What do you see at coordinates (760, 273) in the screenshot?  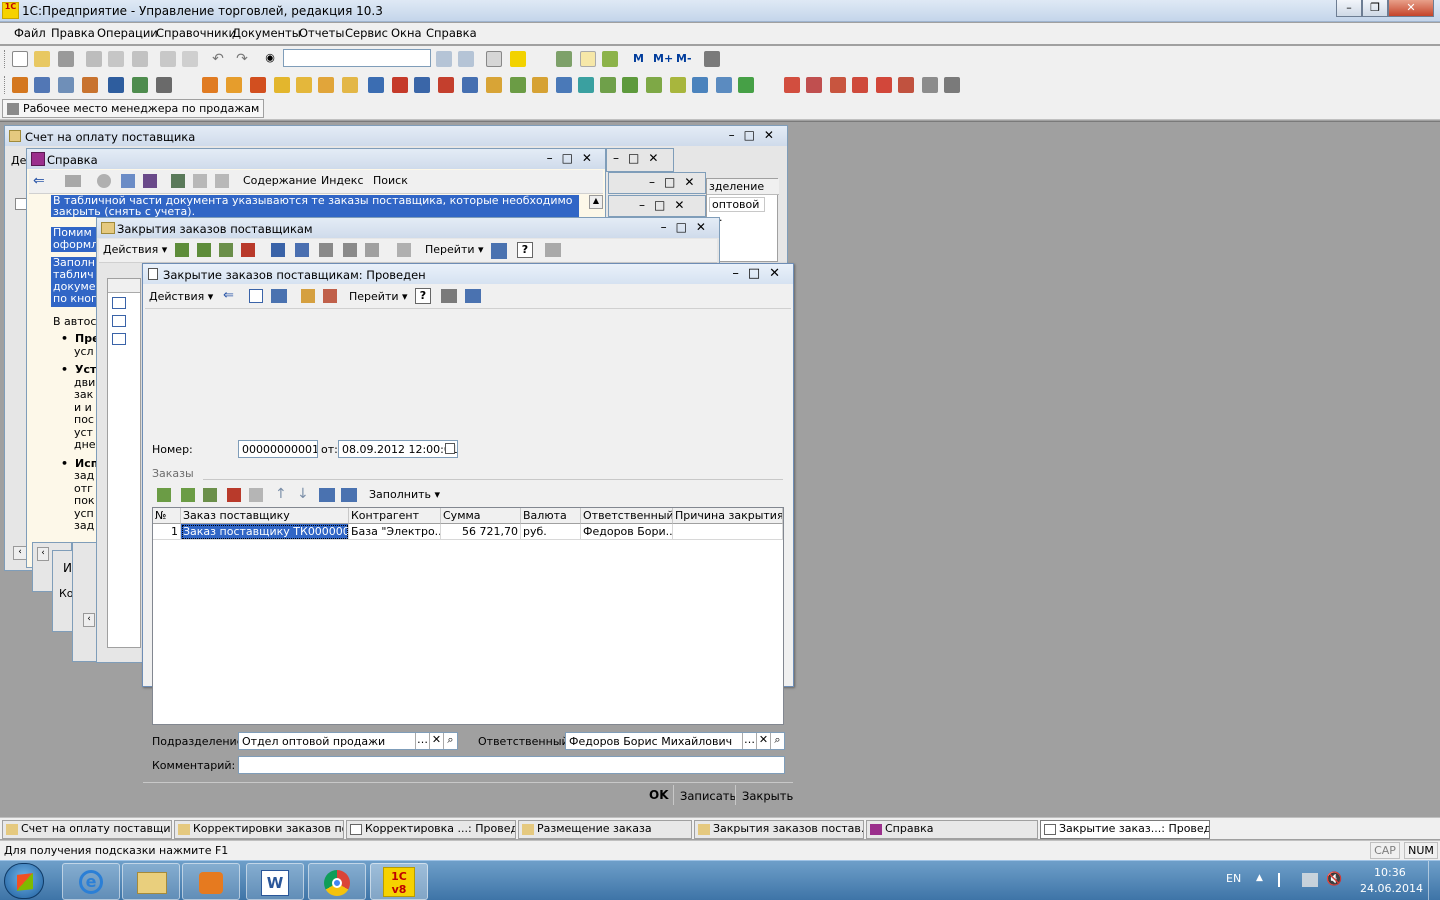 I see `closing-doc-controls: –□✕` at bounding box center [760, 273].